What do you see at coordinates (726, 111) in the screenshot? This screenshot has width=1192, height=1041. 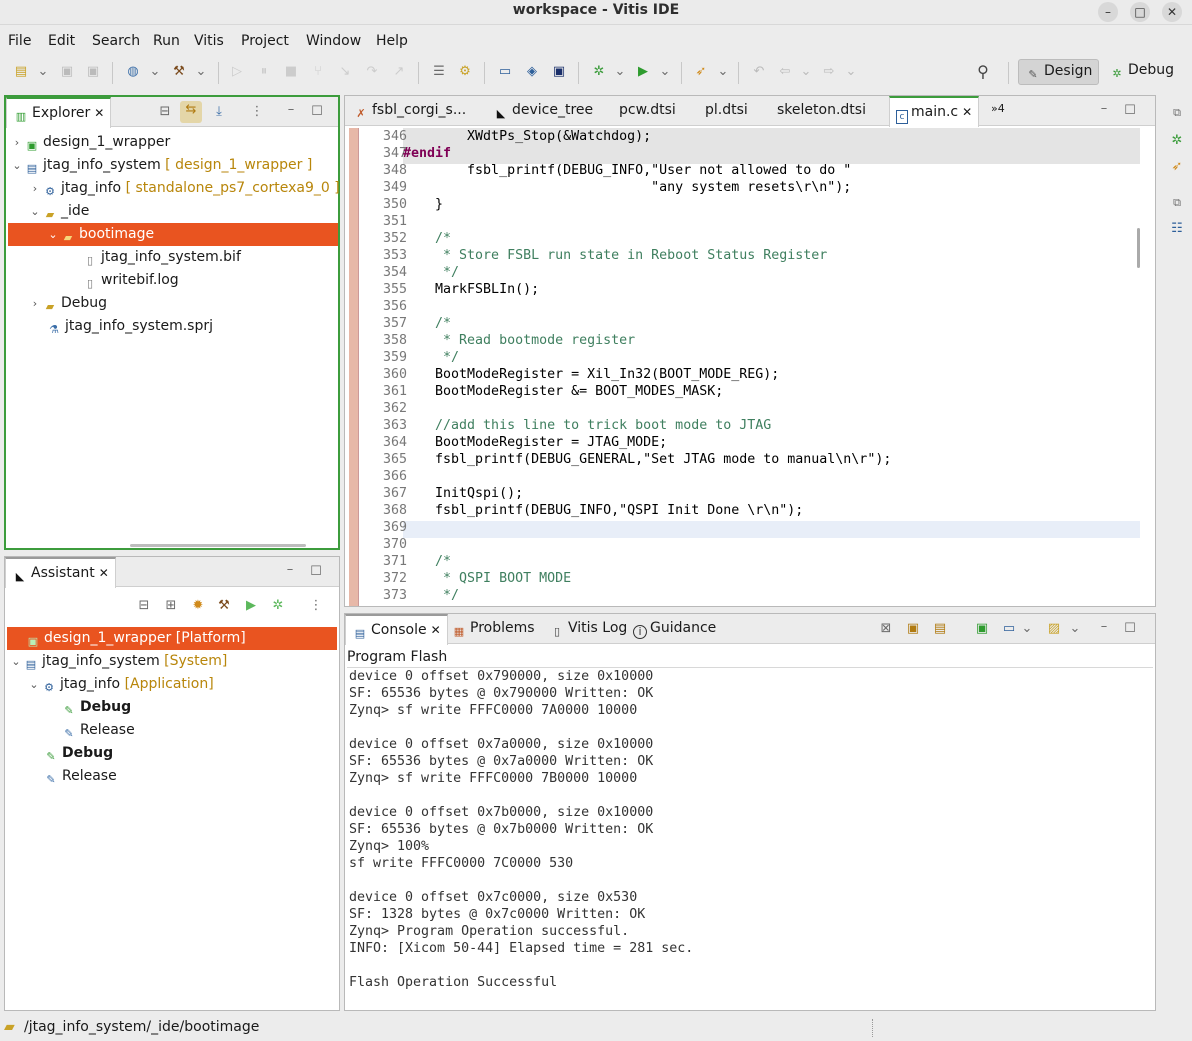 I see `tab-pl-dtsi: pl.dtsi` at bounding box center [726, 111].